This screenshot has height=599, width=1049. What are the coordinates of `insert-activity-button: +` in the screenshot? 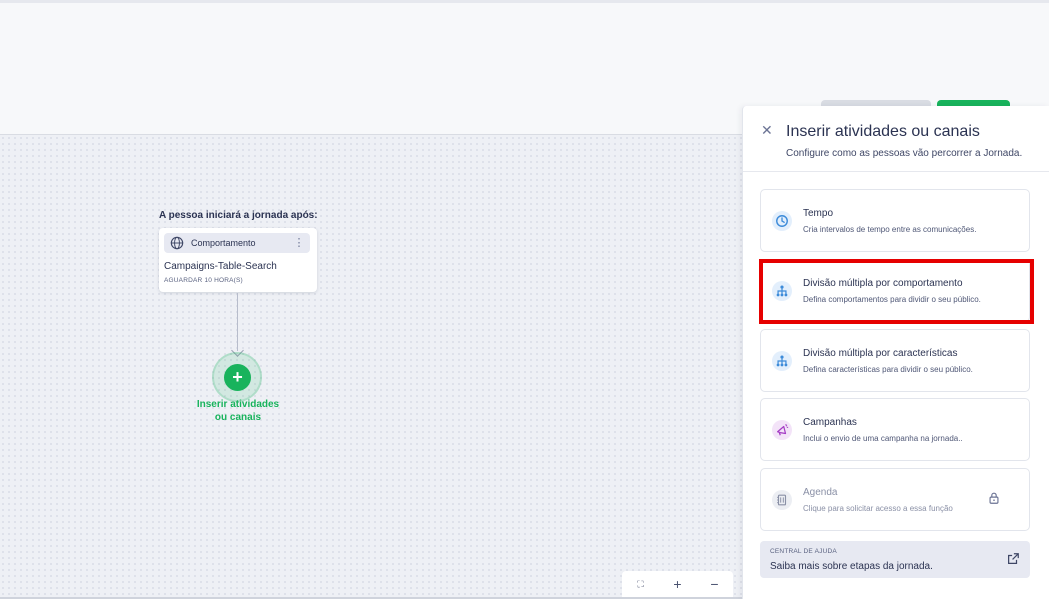 It's located at (237, 377).